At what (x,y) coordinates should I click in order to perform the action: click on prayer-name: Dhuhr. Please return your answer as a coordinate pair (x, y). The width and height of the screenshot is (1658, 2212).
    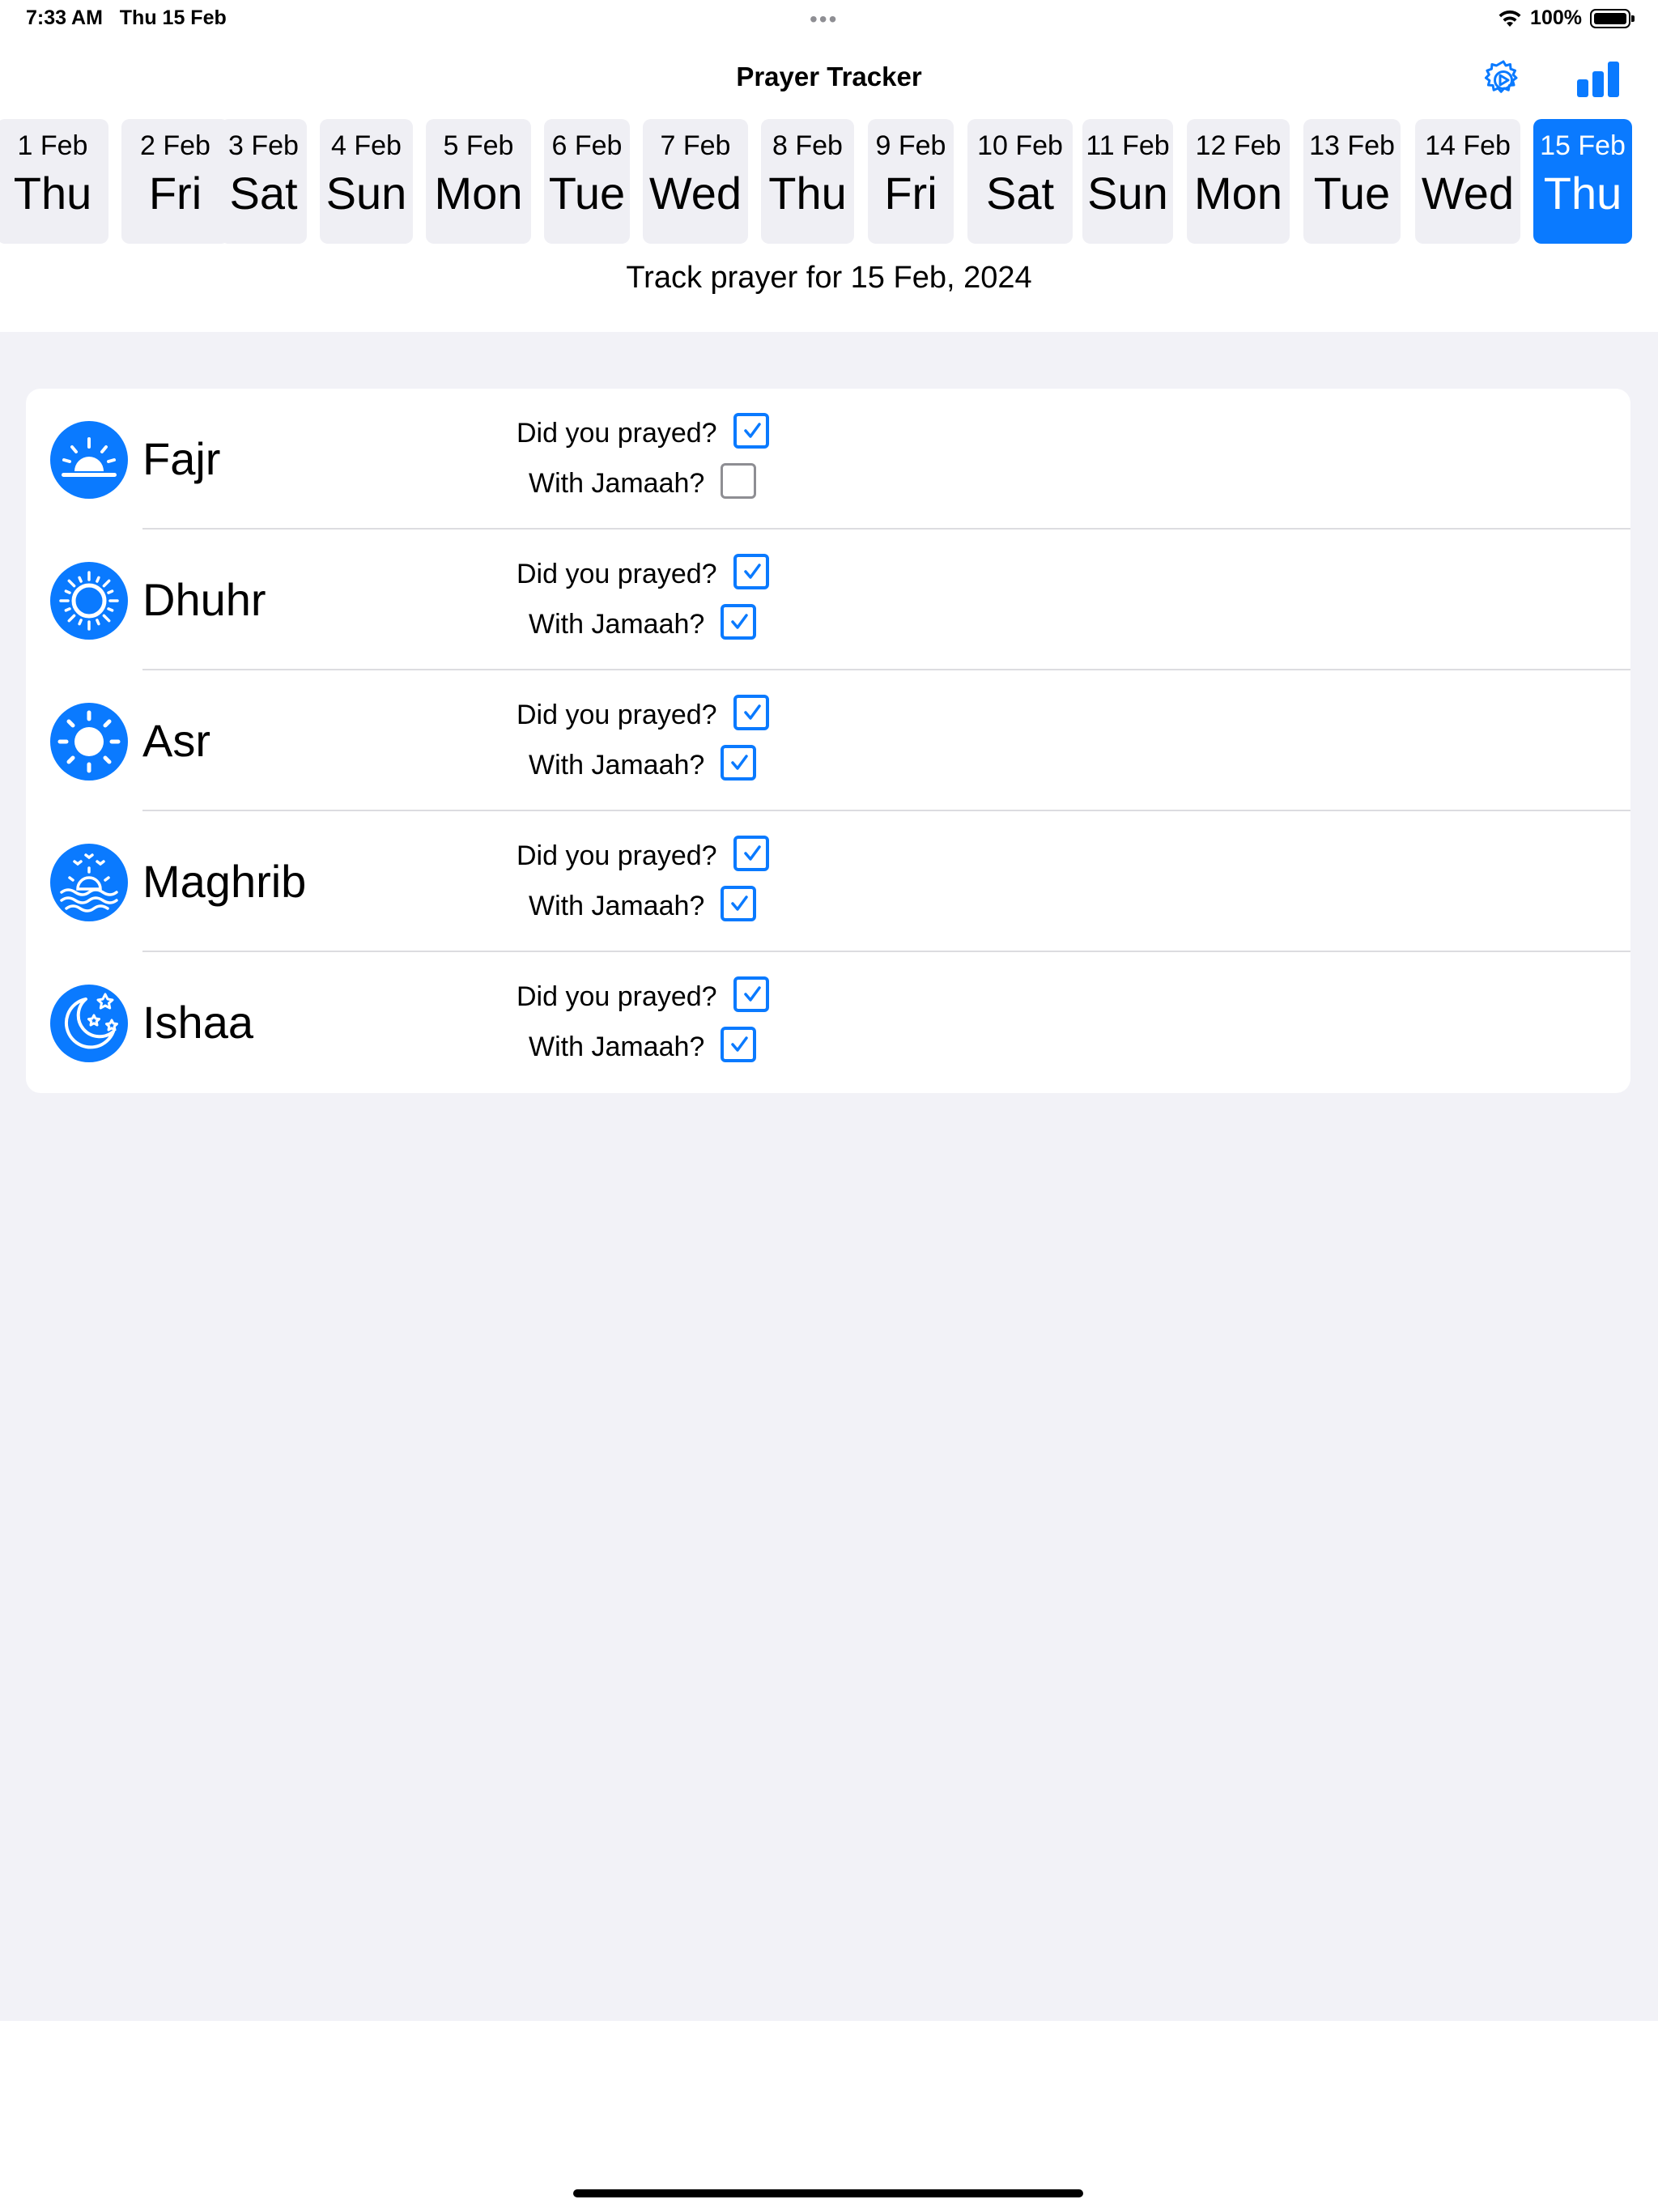
    Looking at the image, I should click on (204, 599).